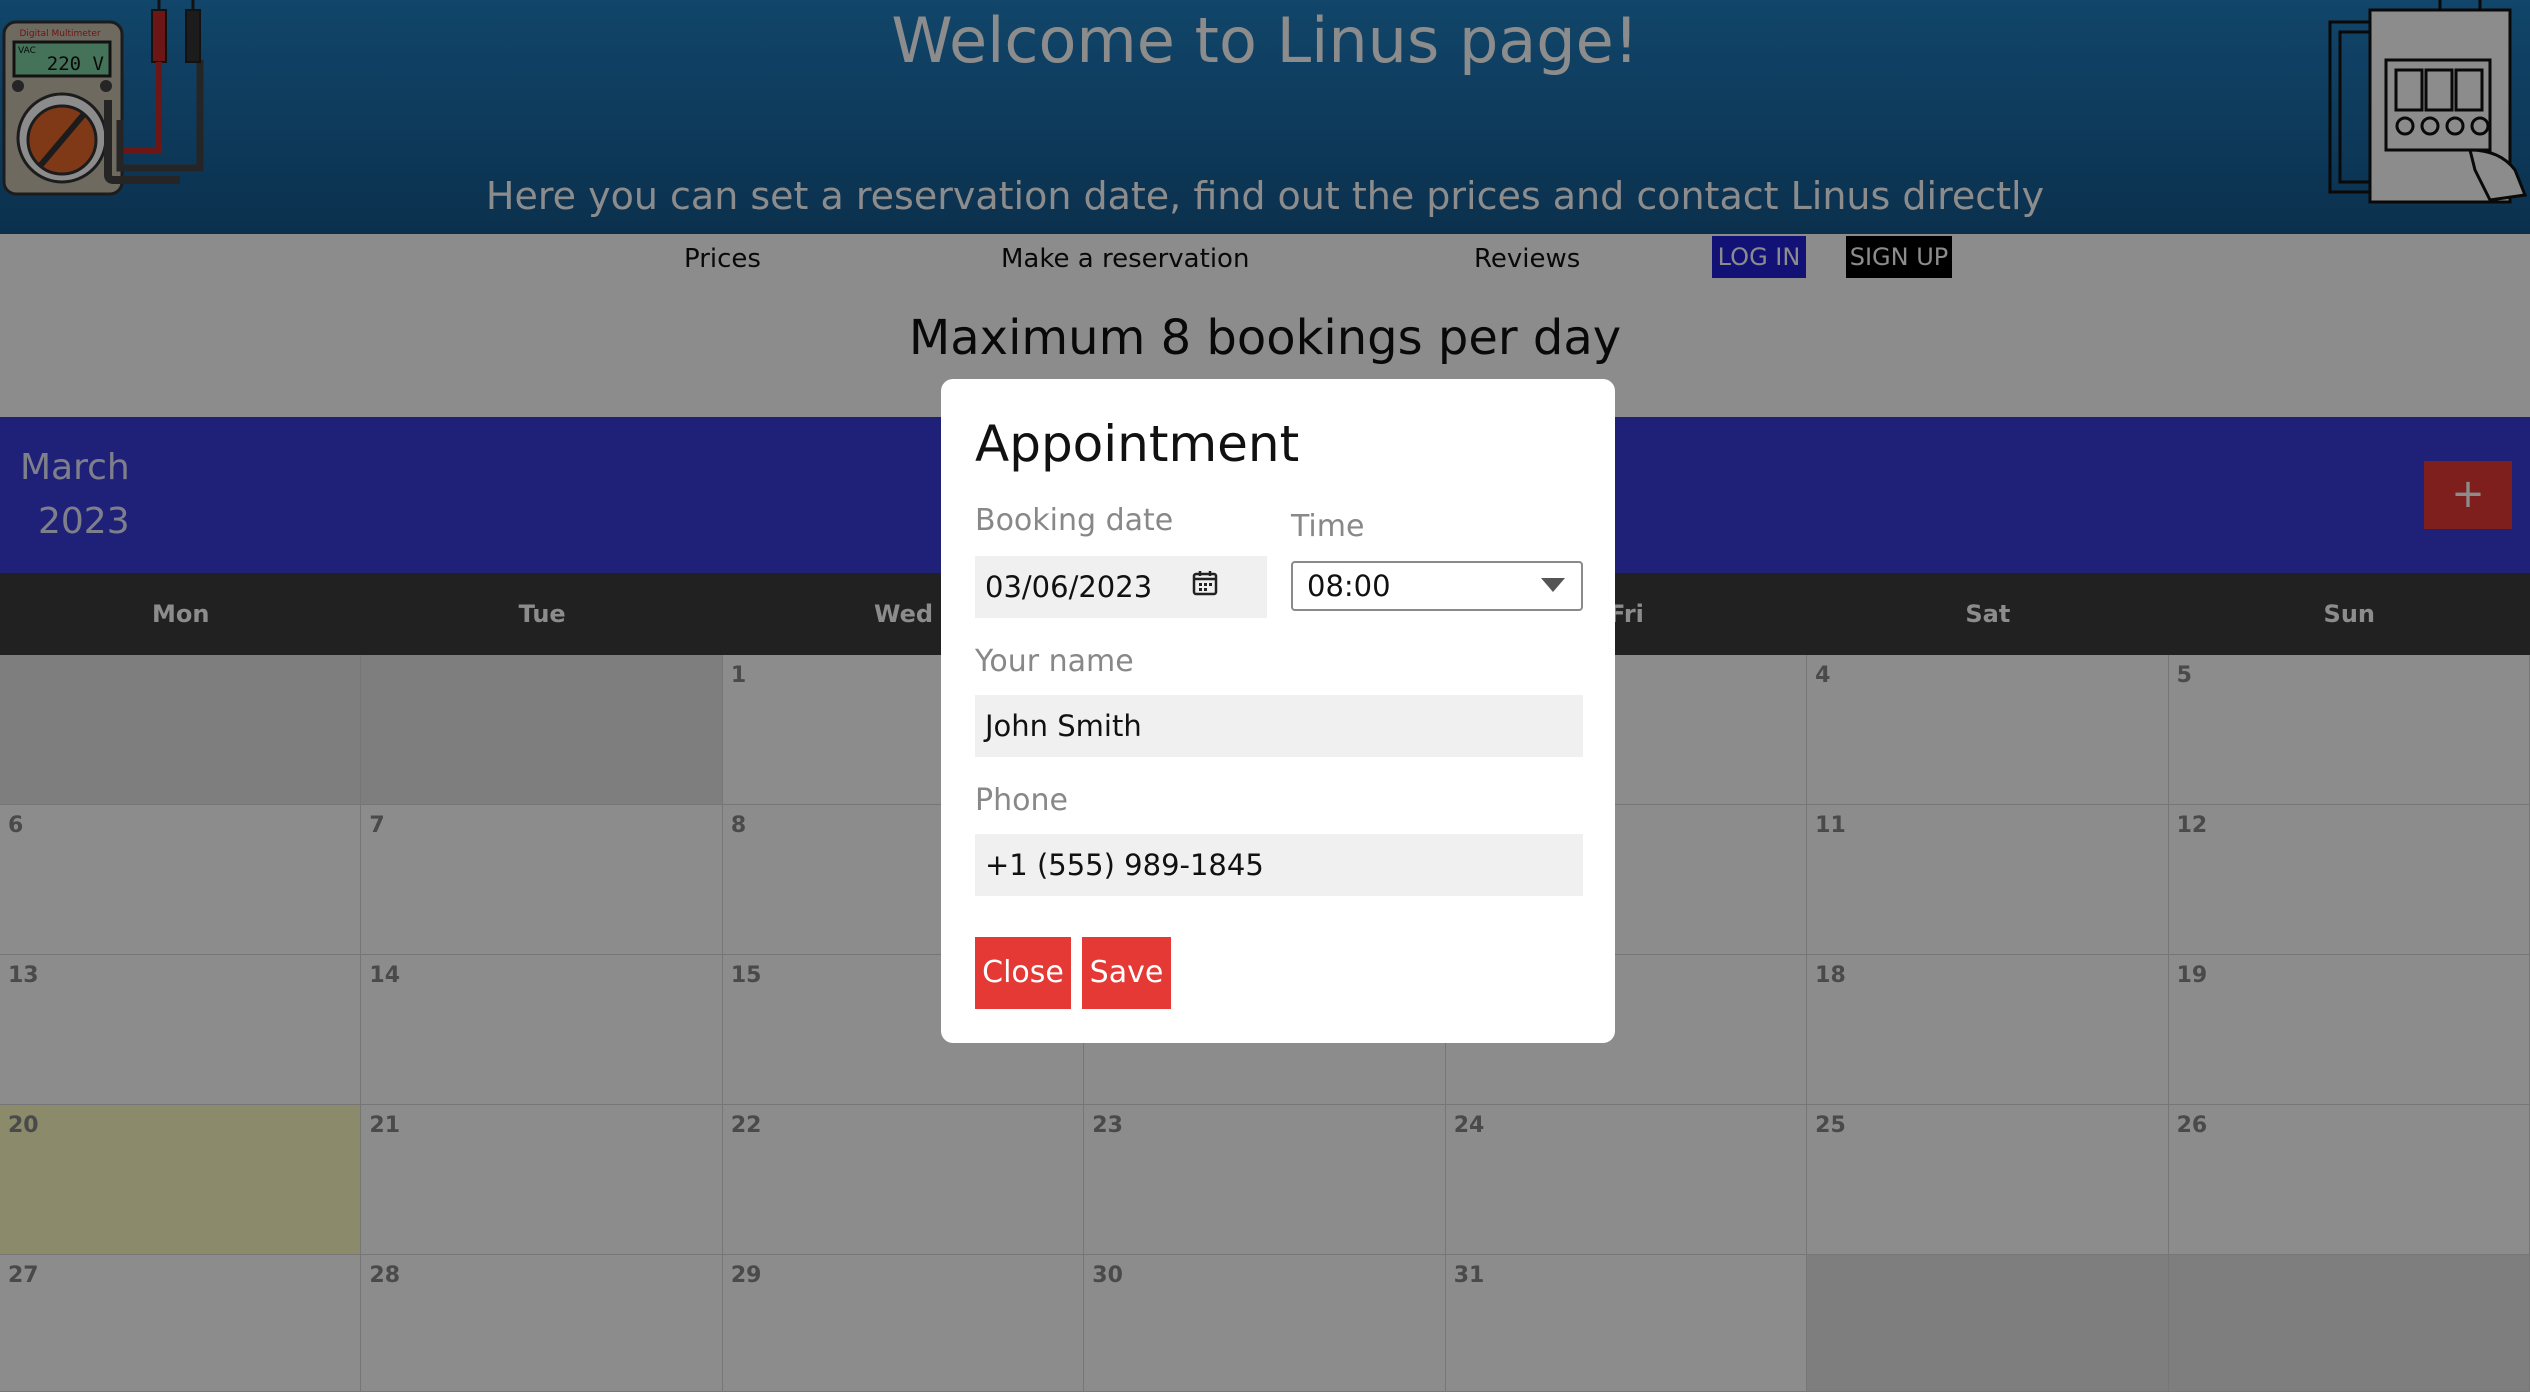 Image resolution: width=2530 pixels, height=1392 pixels. Describe the element at coordinates (1328, 526) in the screenshot. I see `time-label: Time` at that location.